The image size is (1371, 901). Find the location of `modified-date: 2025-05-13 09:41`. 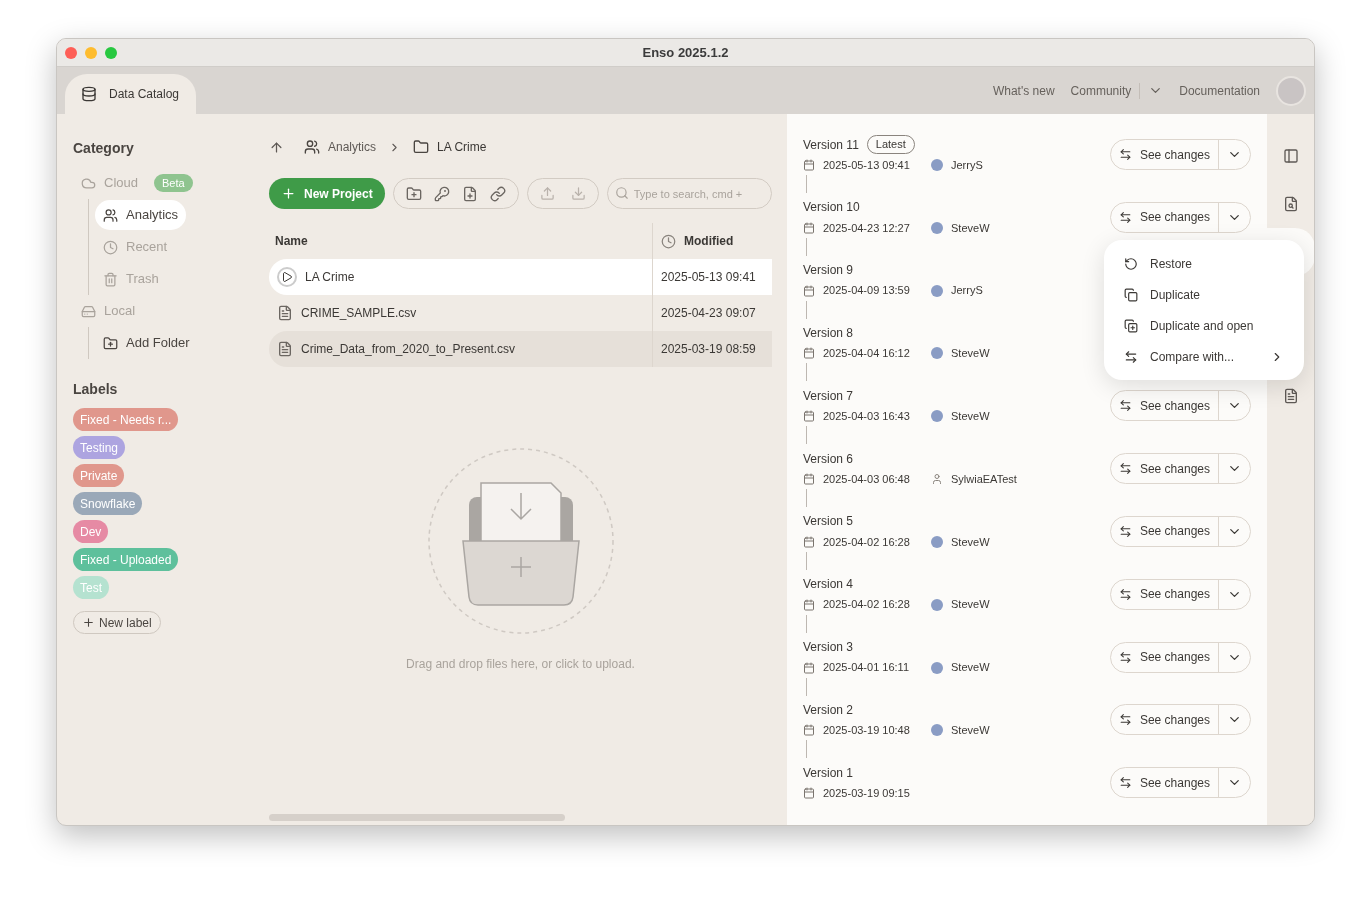

modified-date: 2025-05-13 09:41 is located at coordinates (712, 277).